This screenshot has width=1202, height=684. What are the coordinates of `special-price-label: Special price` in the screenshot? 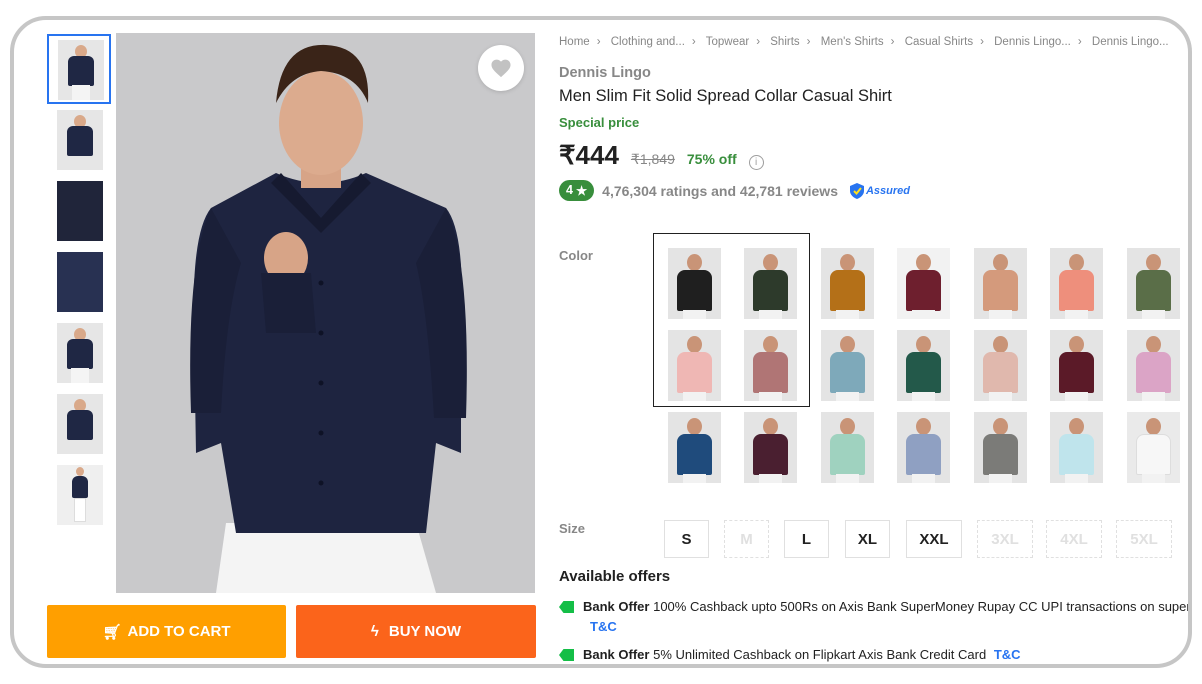 It's located at (599, 122).